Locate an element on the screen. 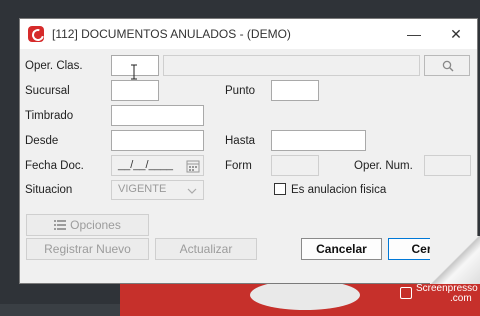 This screenshot has width=480, height=316. fecha-doc-label: Fecha Doc. is located at coordinates (54, 166).